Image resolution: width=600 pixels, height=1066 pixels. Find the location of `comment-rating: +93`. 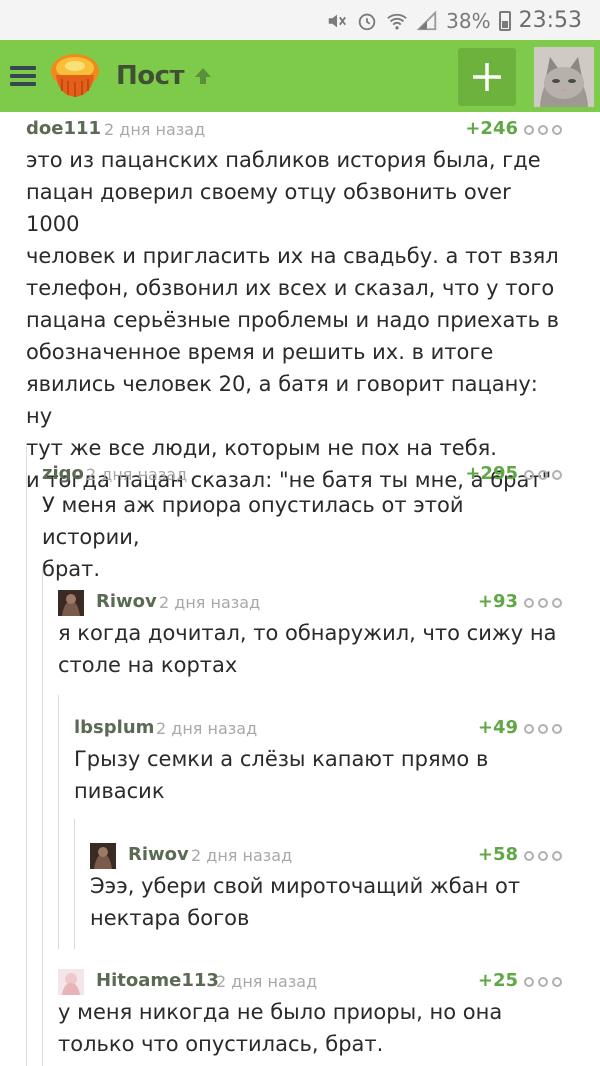

comment-rating: +93 is located at coordinates (497, 601).